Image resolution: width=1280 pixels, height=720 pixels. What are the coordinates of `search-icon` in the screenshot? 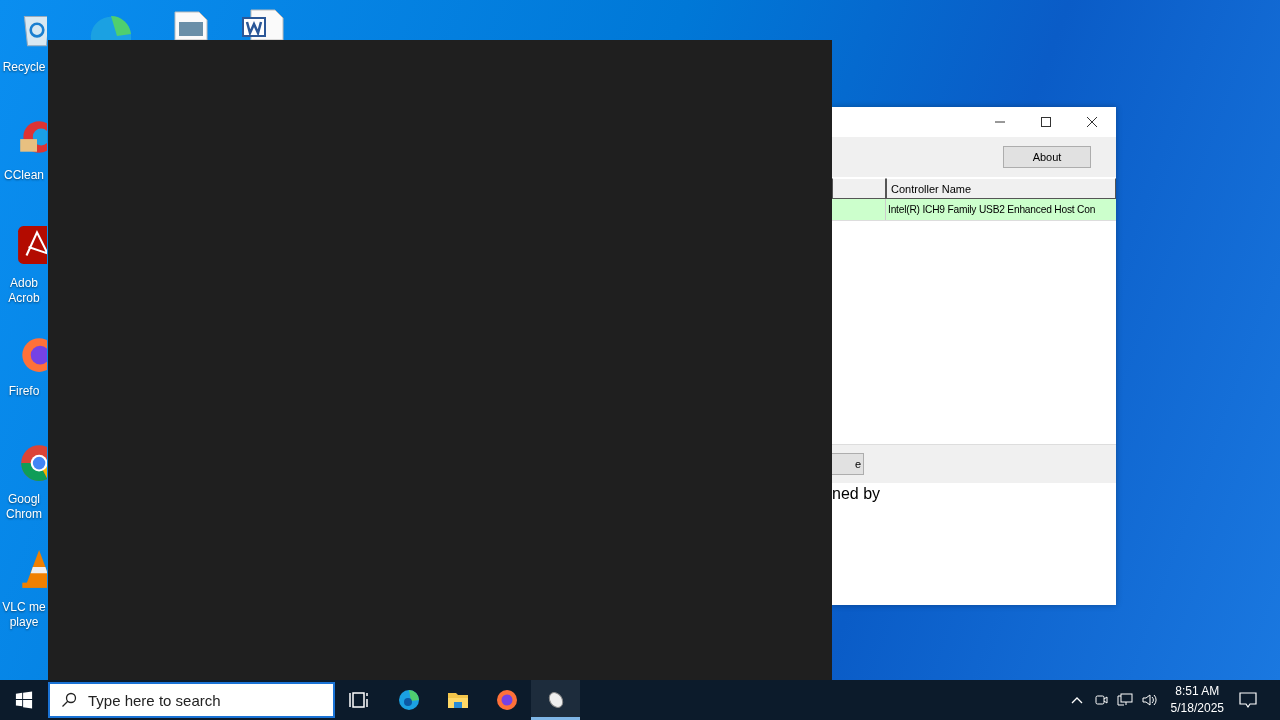 It's located at (69, 700).